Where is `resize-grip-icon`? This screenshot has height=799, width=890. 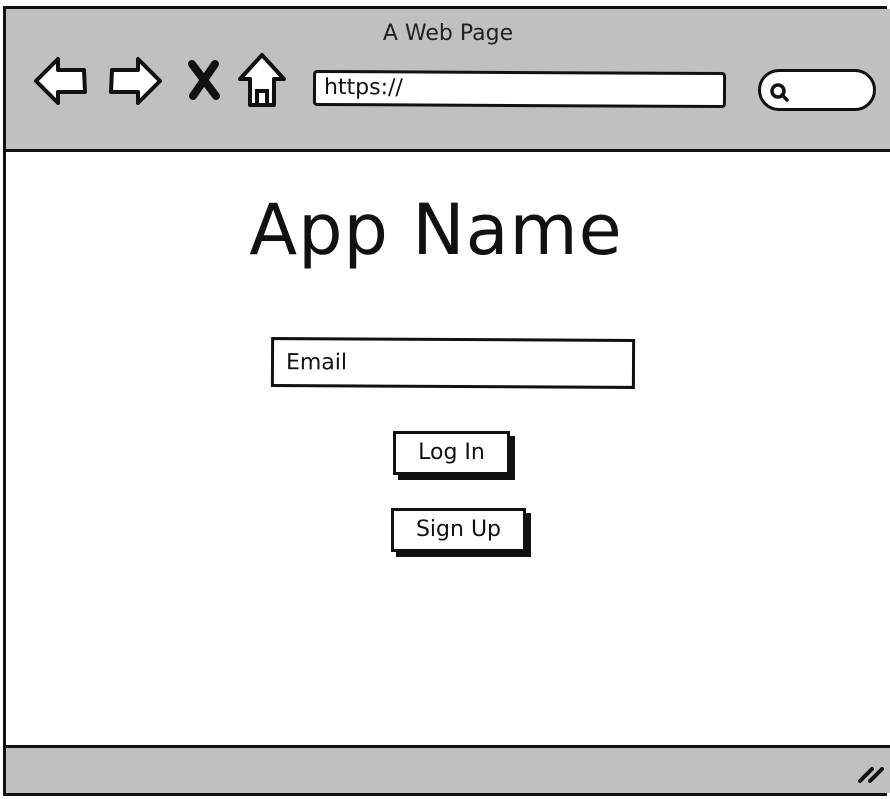 resize-grip-icon is located at coordinates (871, 774).